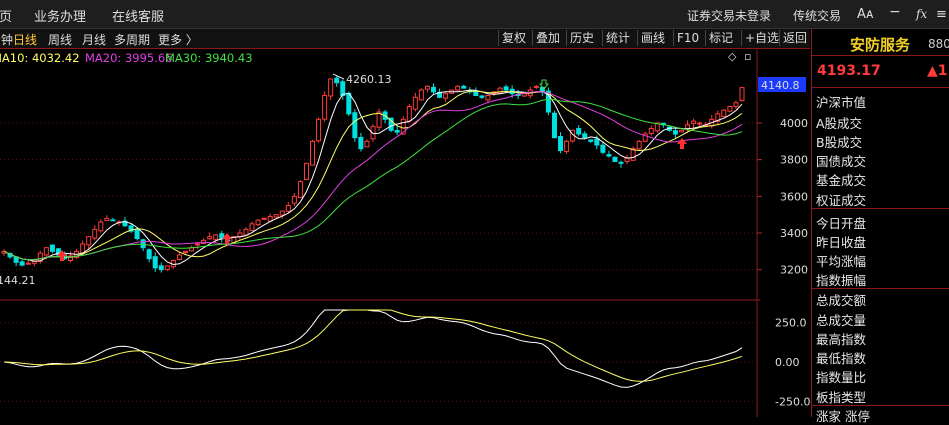 The width and height of the screenshot is (949, 425). What do you see at coordinates (547, 38) in the screenshot?
I see `overlay-button: 叠加` at bounding box center [547, 38].